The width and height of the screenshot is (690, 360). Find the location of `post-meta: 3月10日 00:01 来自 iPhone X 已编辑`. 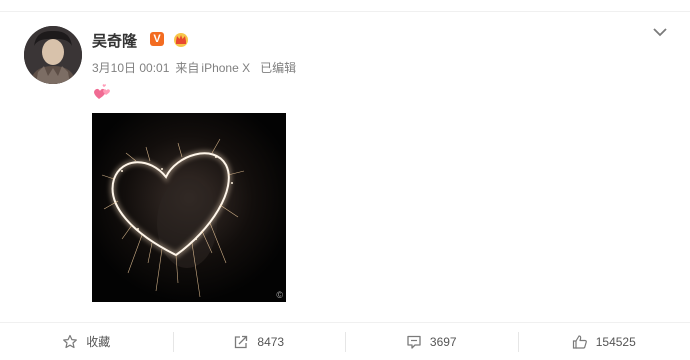

post-meta: 3月10日 00:01 来自 iPhone X 已编辑 is located at coordinates (197, 67).